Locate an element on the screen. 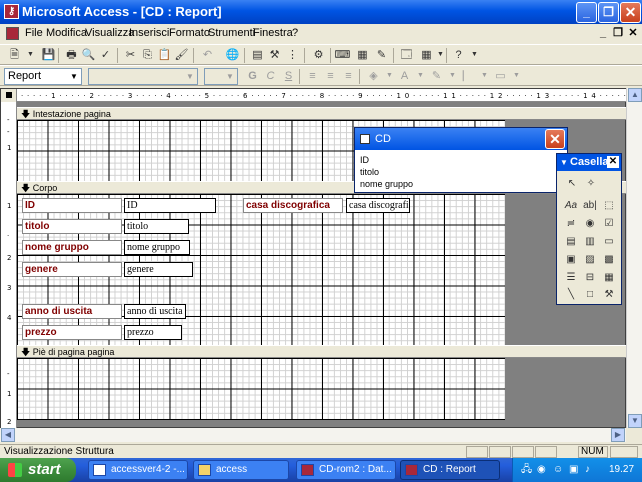 This screenshot has width=642, height=482. view-dropdown-icon: ▼ is located at coordinates (30, 55).